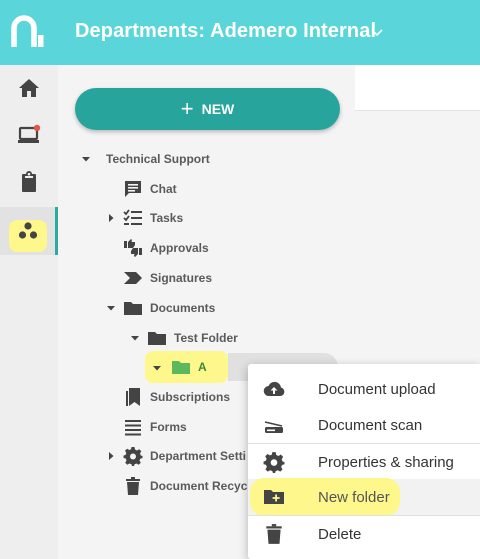 The width and height of the screenshot is (480, 559). I want to click on rail-computer-button, so click(29, 135).